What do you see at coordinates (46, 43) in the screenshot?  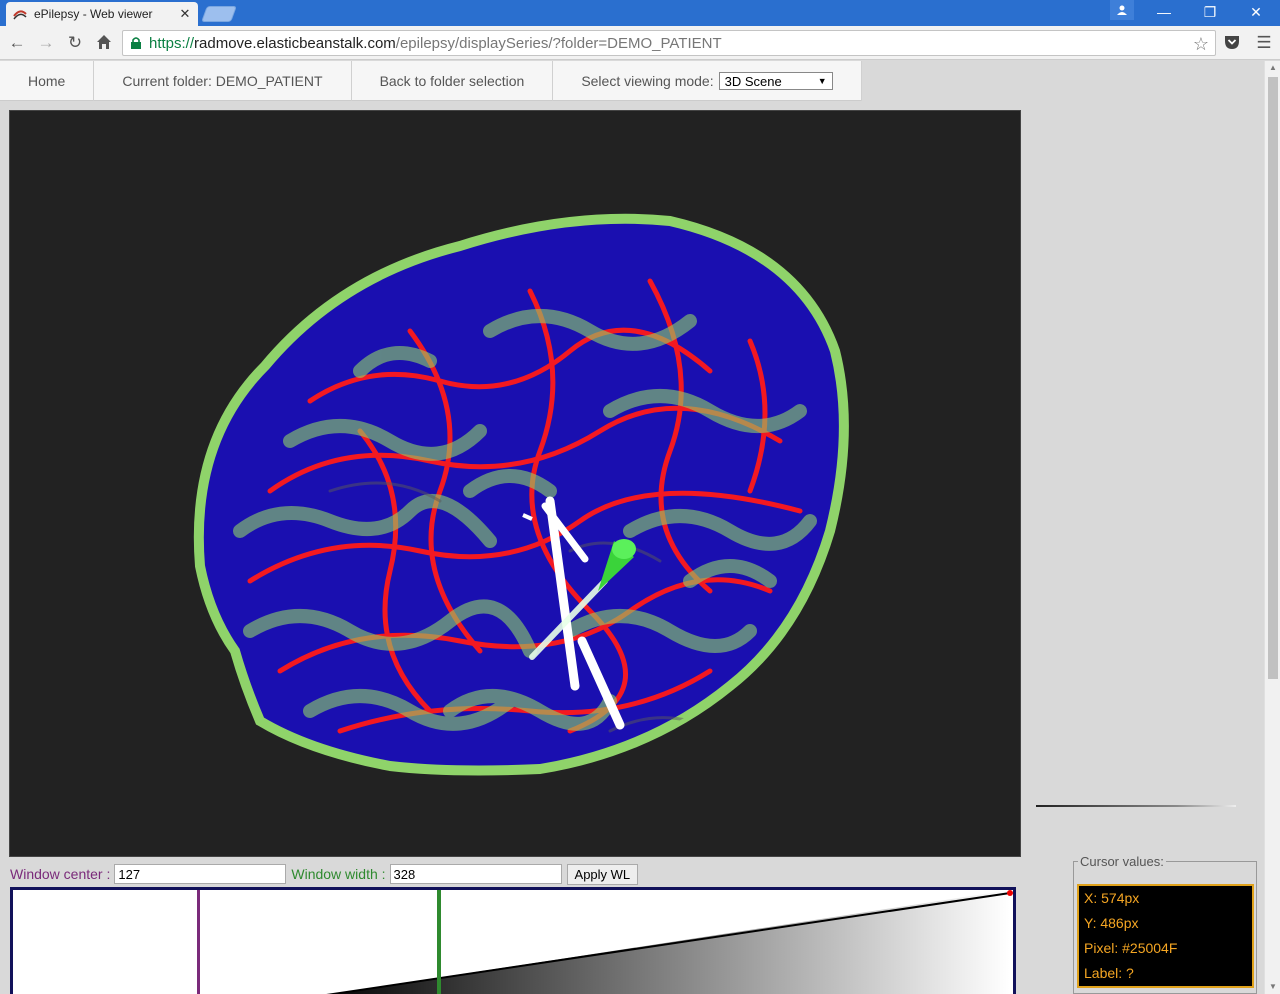 I see `forward-arrow-icon: →` at bounding box center [46, 43].